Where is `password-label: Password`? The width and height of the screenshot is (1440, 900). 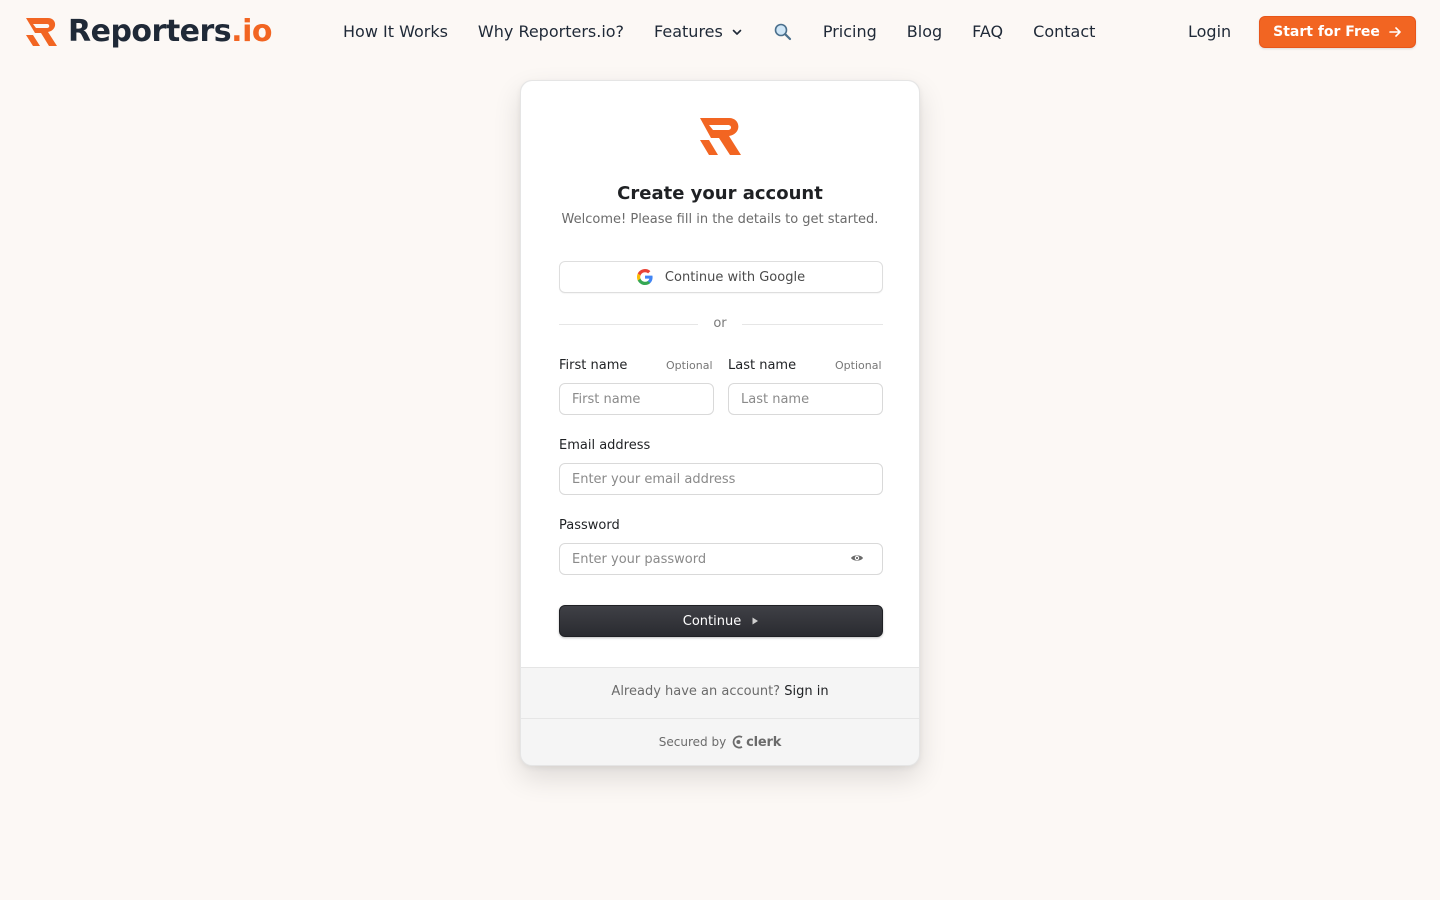 password-label: Password is located at coordinates (589, 525).